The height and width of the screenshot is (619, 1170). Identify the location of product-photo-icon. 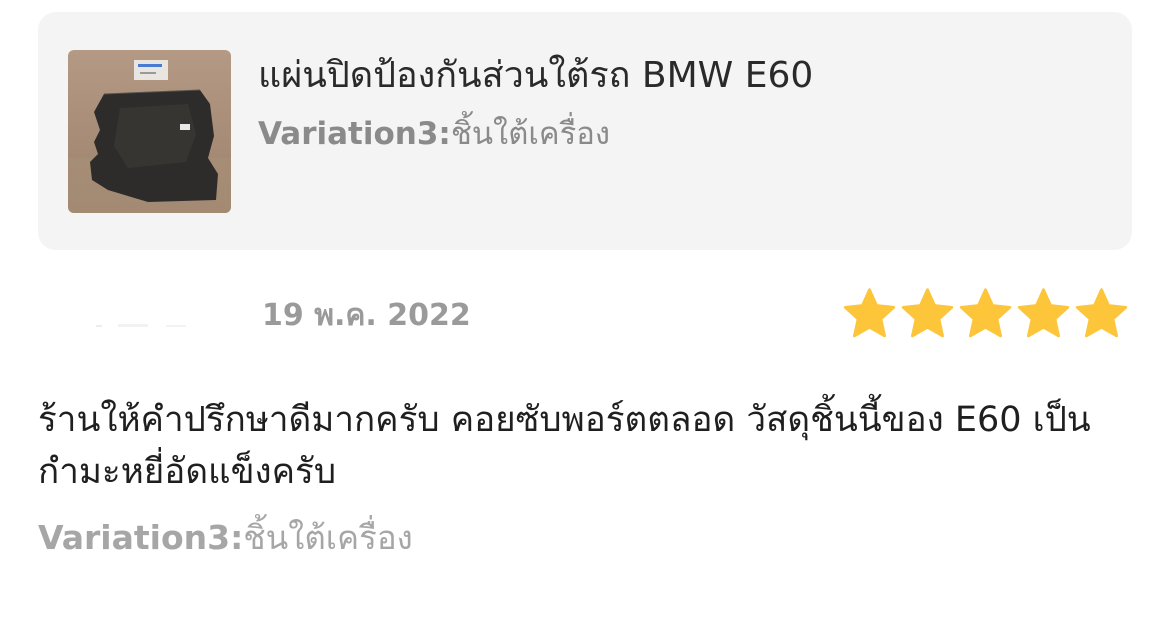
(149, 131).